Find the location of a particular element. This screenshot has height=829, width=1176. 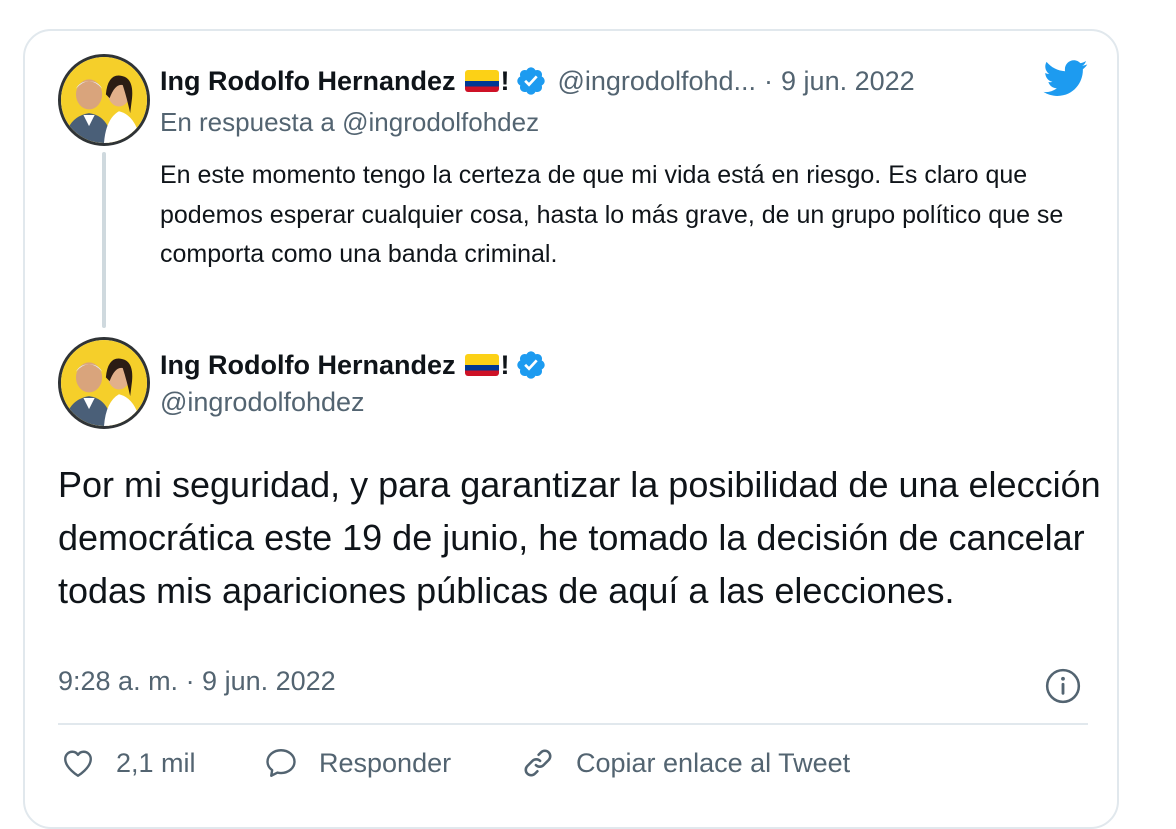

link-icon is located at coordinates (538, 763).